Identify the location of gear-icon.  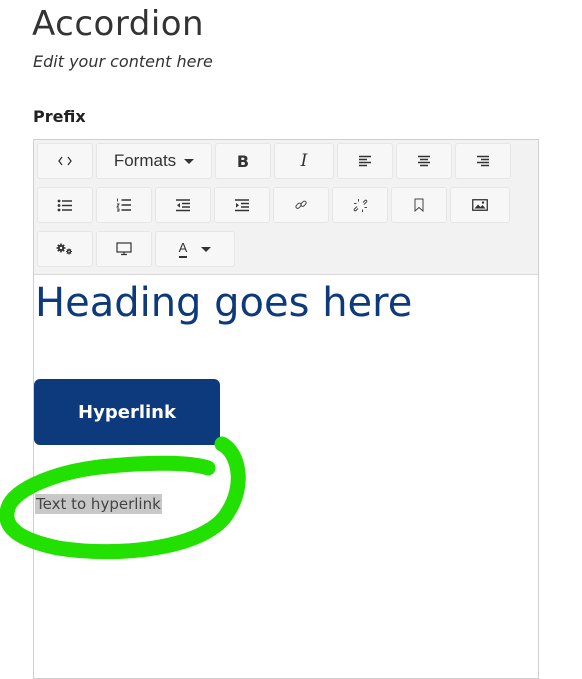
(65, 249).